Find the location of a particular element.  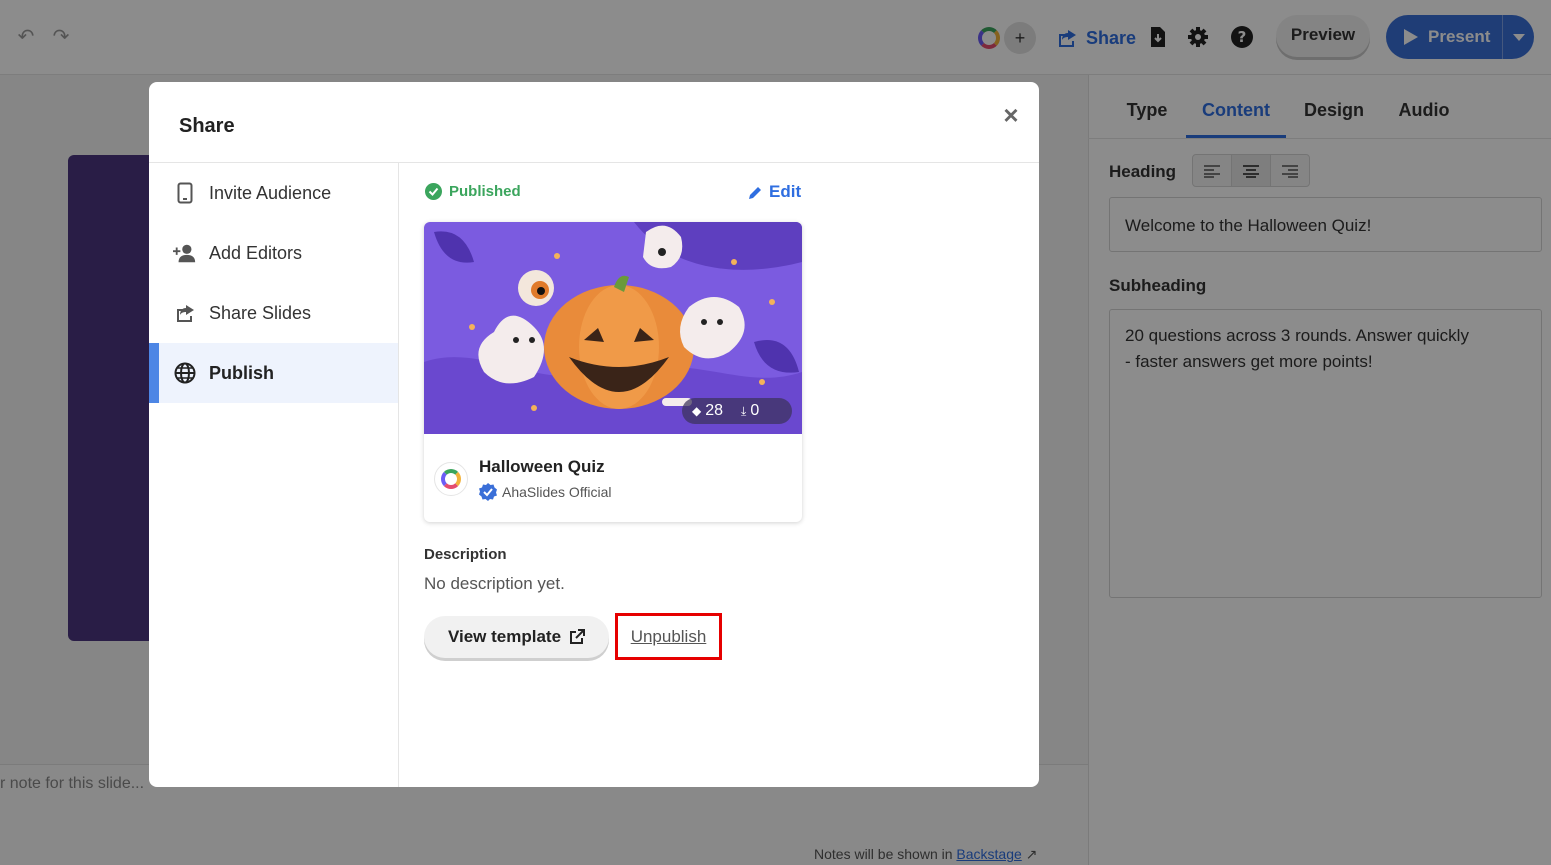

template-author: AhaSlides Official is located at coordinates (545, 492).